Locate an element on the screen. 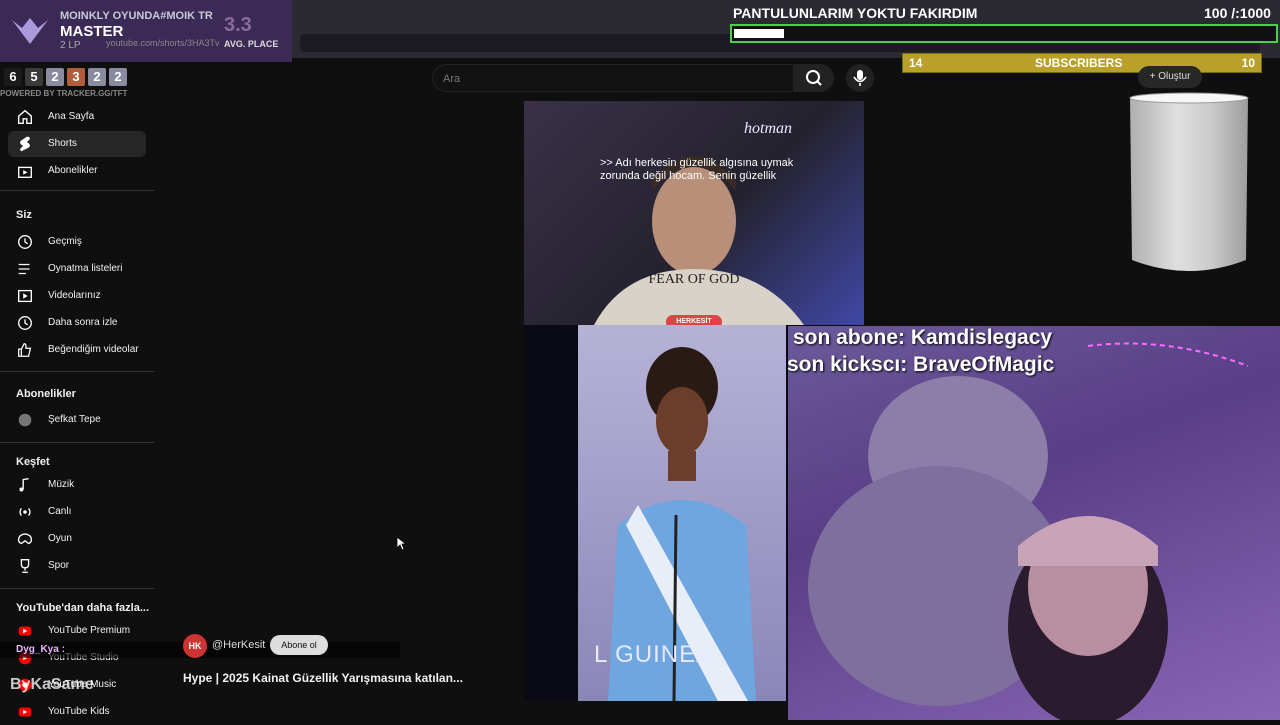  gaming-icon is located at coordinates (25, 539).